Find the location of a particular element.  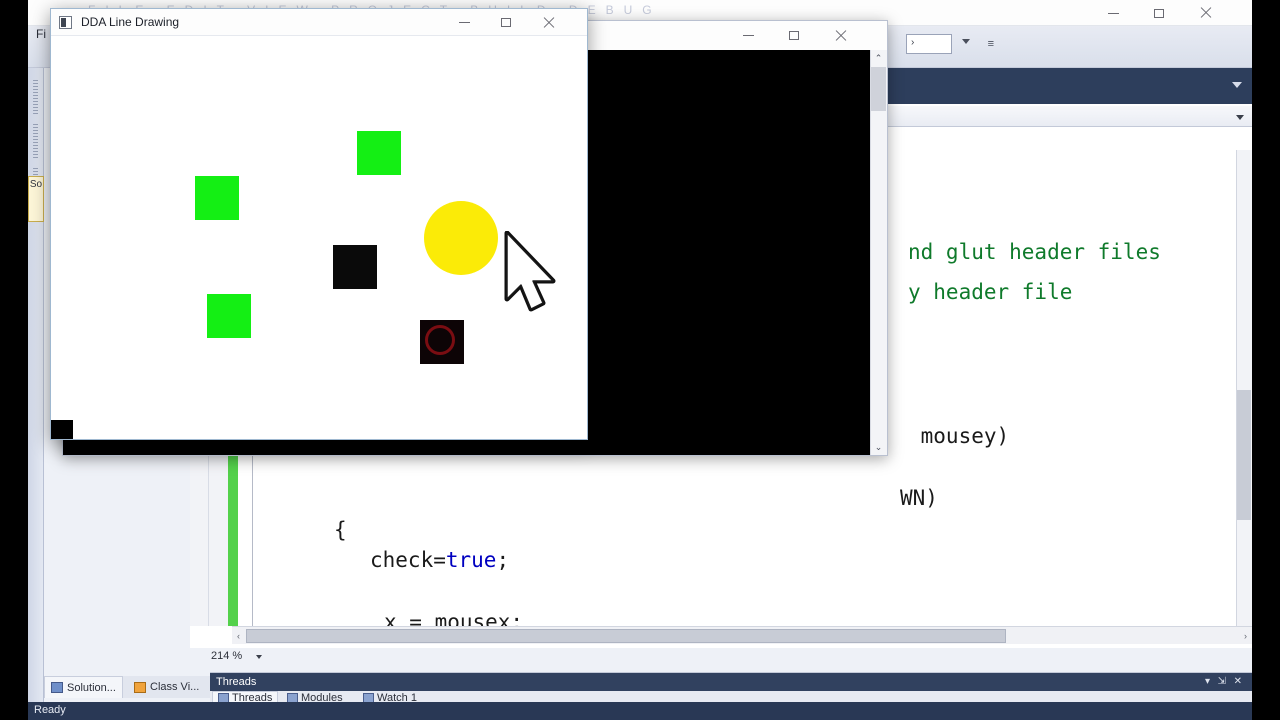

app-icon is located at coordinates (65, 22).